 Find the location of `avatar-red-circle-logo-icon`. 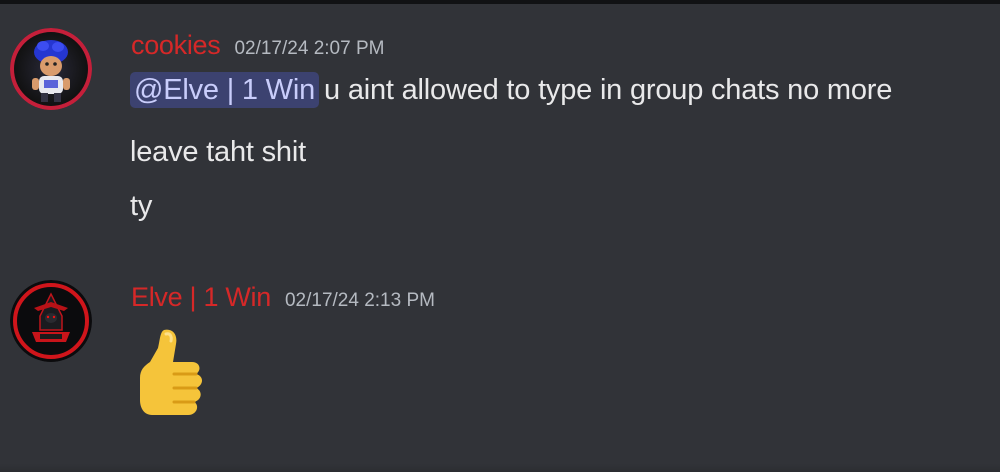

avatar-red-circle-logo-icon is located at coordinates (51, 321).